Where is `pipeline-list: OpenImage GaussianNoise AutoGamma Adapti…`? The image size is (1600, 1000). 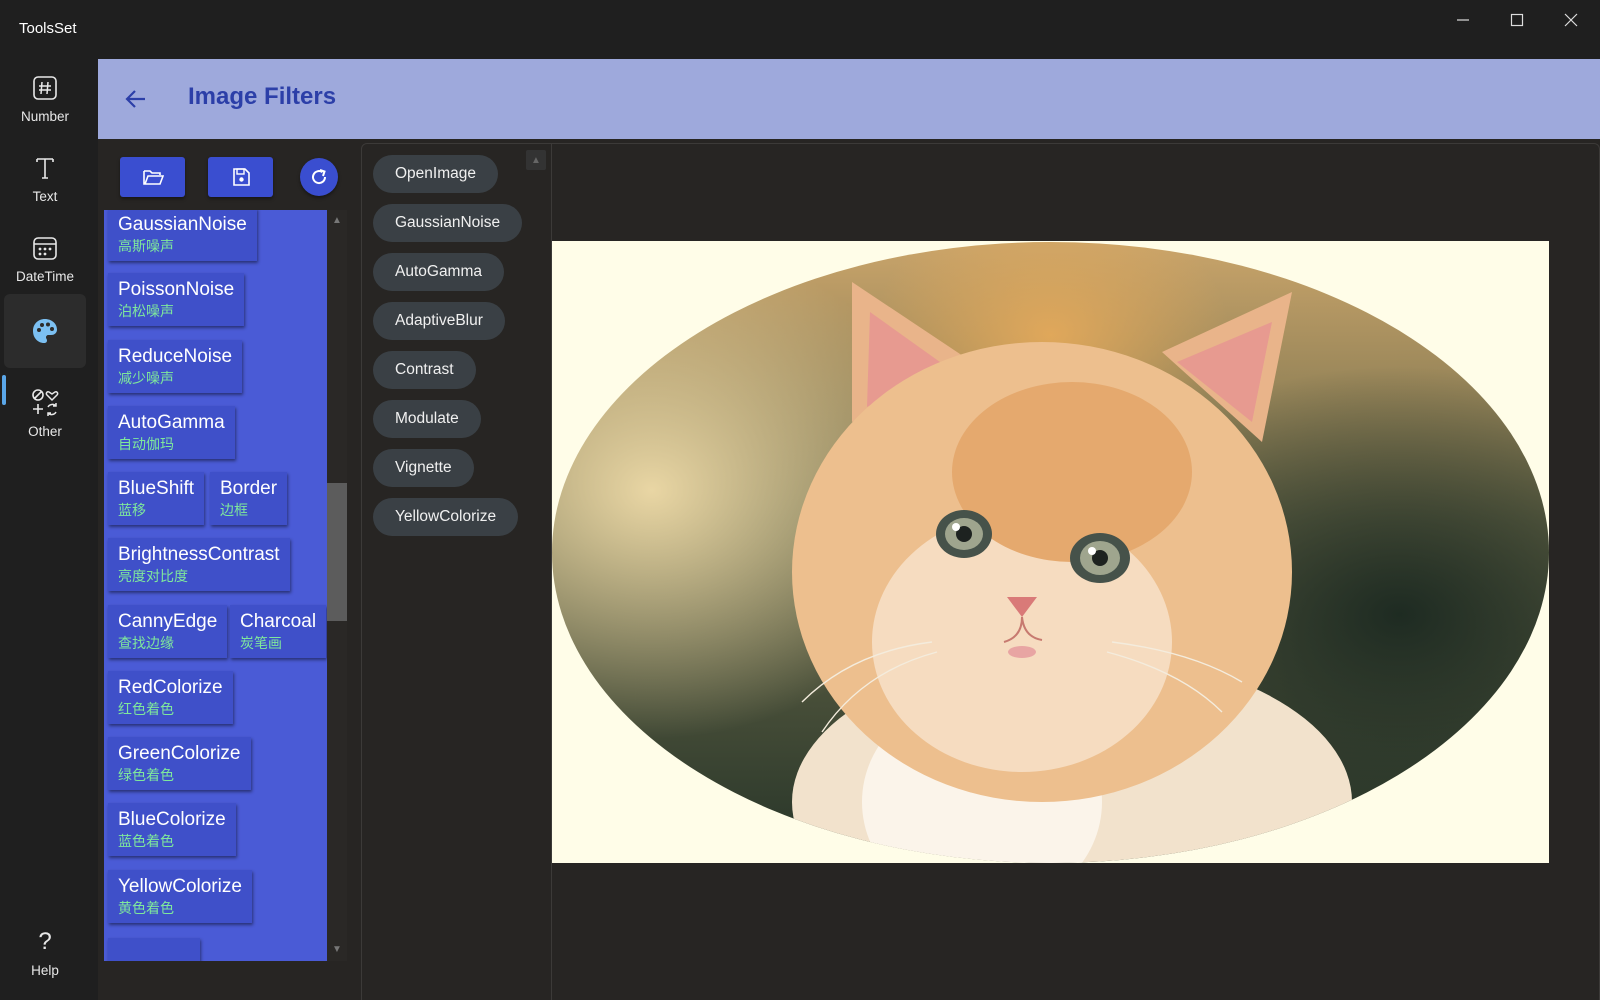
pipeline-list: OpenImage GaussianNoise AutoGamma Adapti… is located at coordinates (457, 572).